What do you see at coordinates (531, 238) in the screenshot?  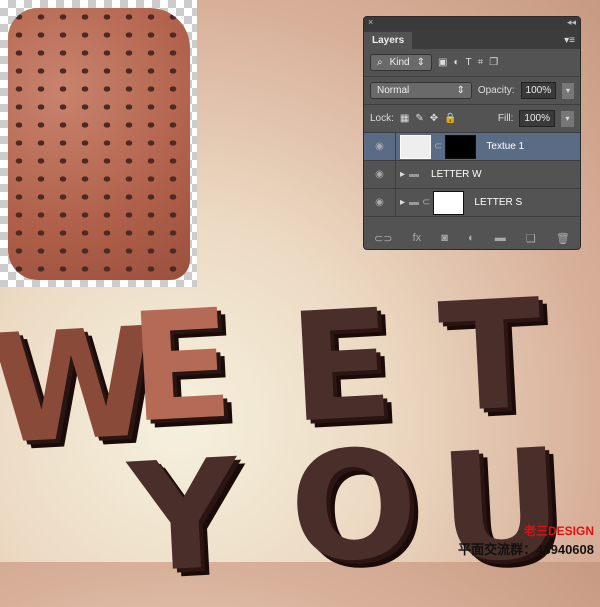 I see `new-layer-icon: ❏` at bounding box center [531, 238].